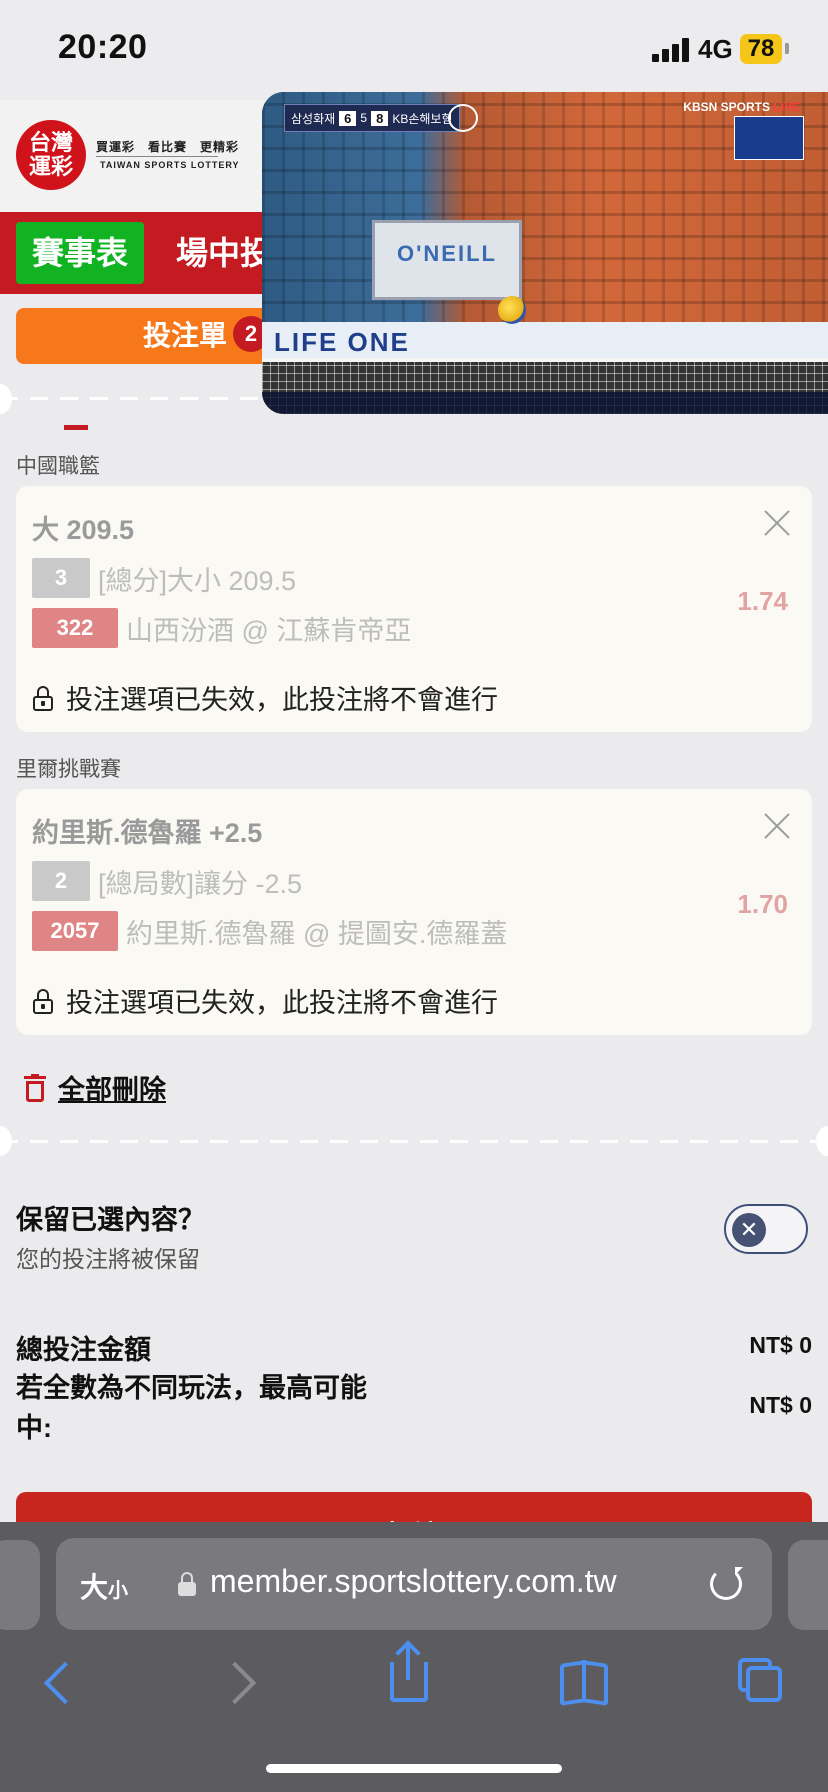 The image size is (828, 1792). I want to click on event-code-badge: 2057, so click(75, 931).